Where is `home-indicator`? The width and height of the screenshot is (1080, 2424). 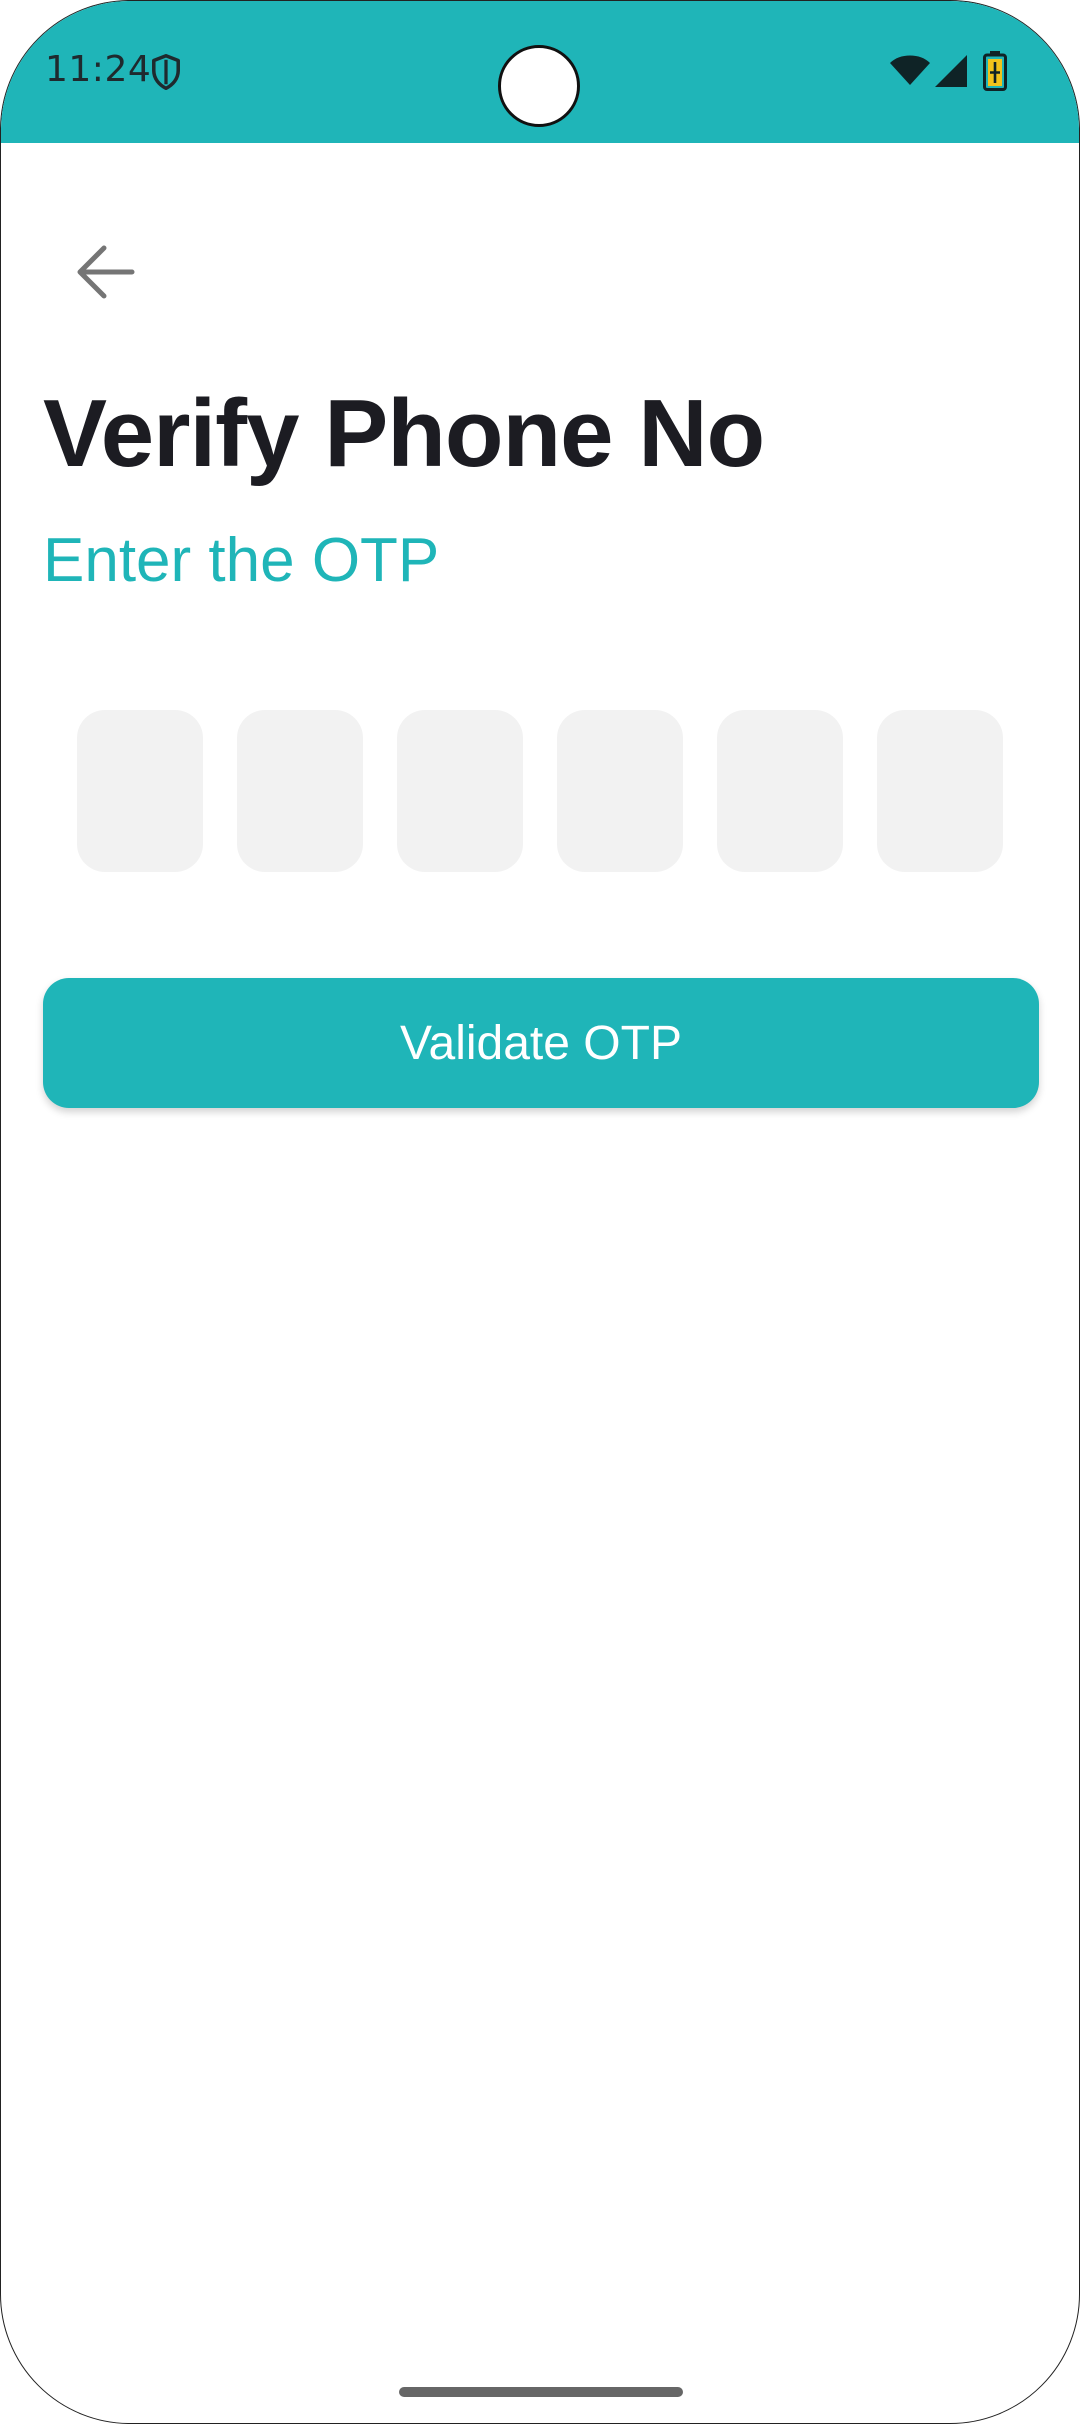
home-indicator is located at coordinates (541, 2392).